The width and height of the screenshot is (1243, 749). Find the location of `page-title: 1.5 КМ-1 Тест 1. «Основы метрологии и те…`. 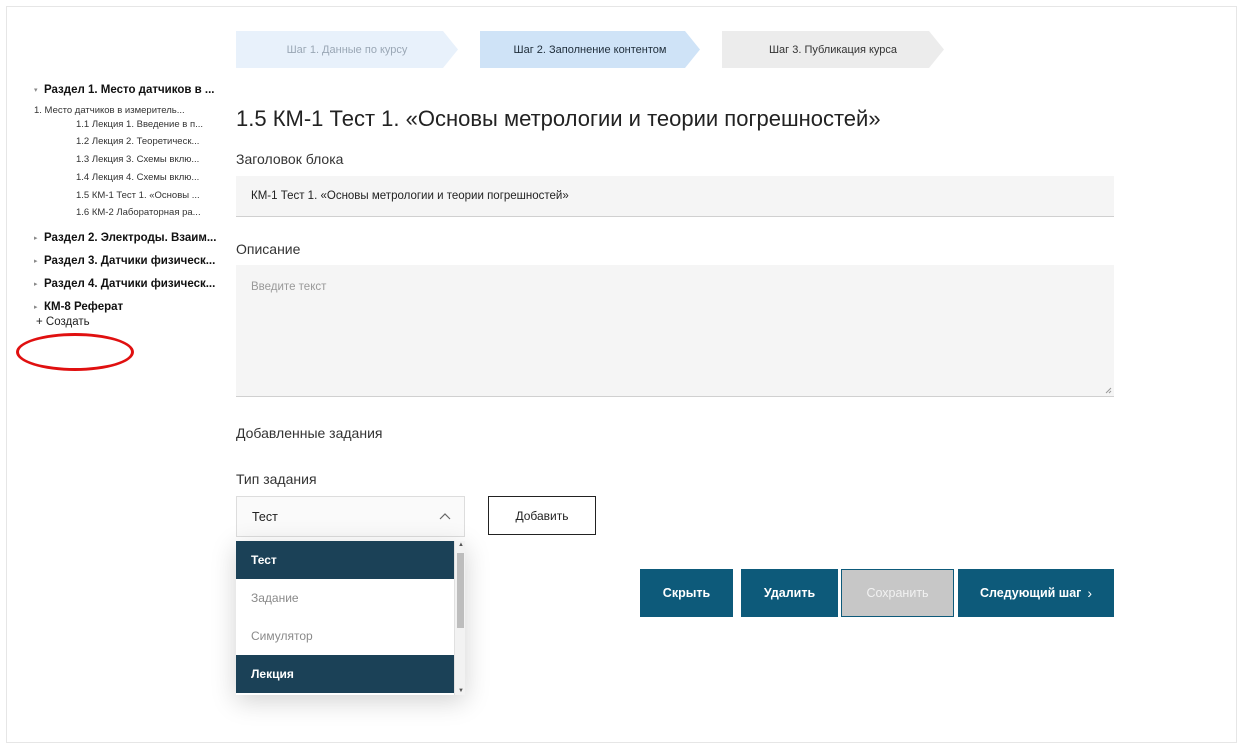

page-title: 1.5 КМ-1 Тест 1. «Основы метрологии и те… is located at coordinates (558, 118).